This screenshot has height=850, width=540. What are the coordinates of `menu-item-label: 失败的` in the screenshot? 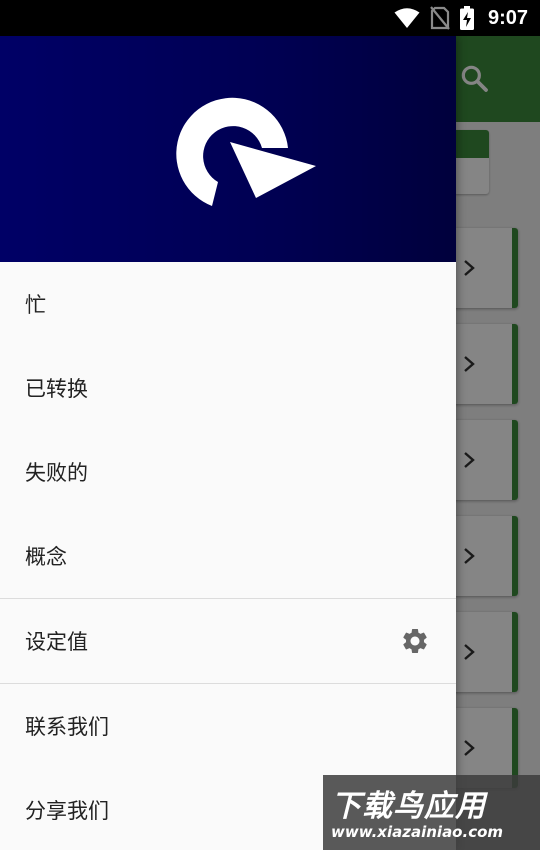 It's located at (56, 473).